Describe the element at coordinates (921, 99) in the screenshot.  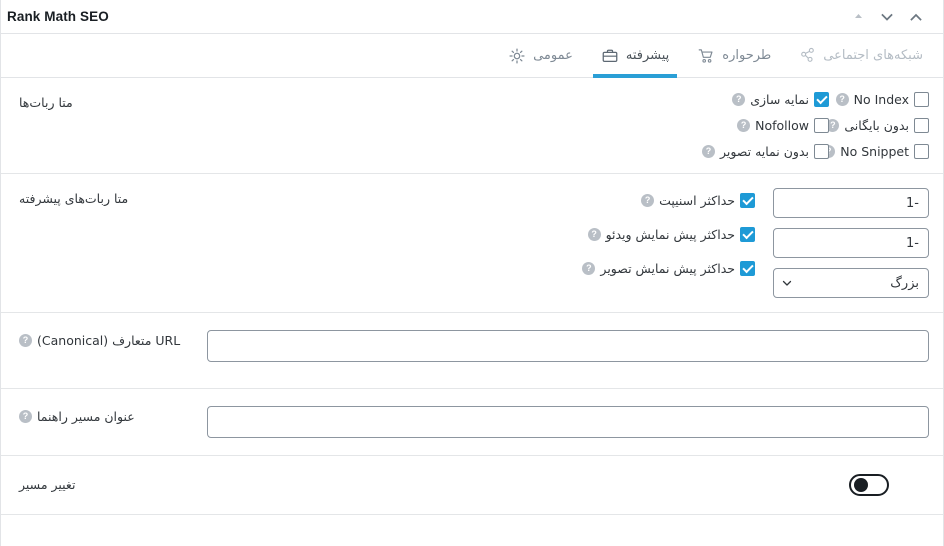
I see `checkbox-noindex` at that location.